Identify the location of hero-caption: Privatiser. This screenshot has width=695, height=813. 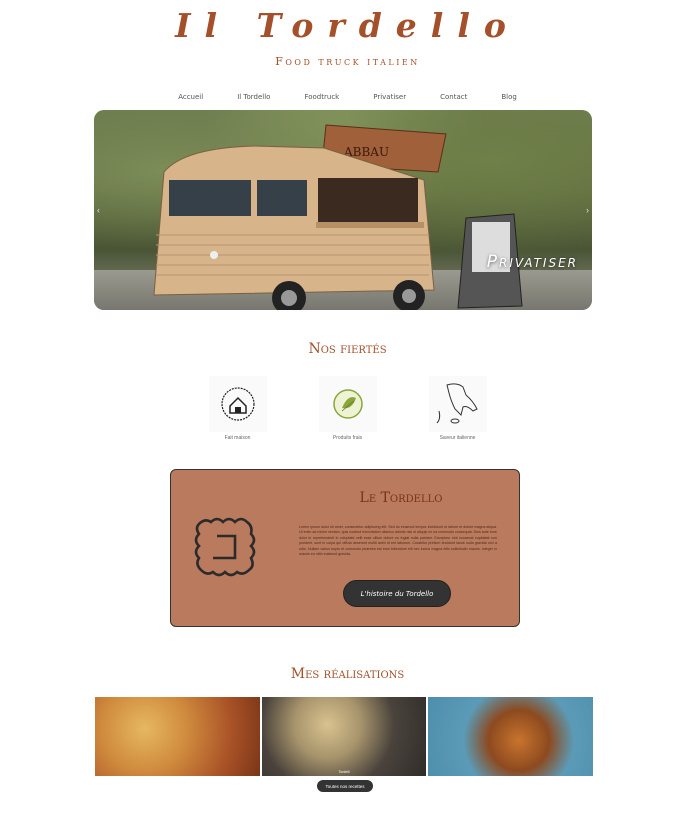
(532, 262).